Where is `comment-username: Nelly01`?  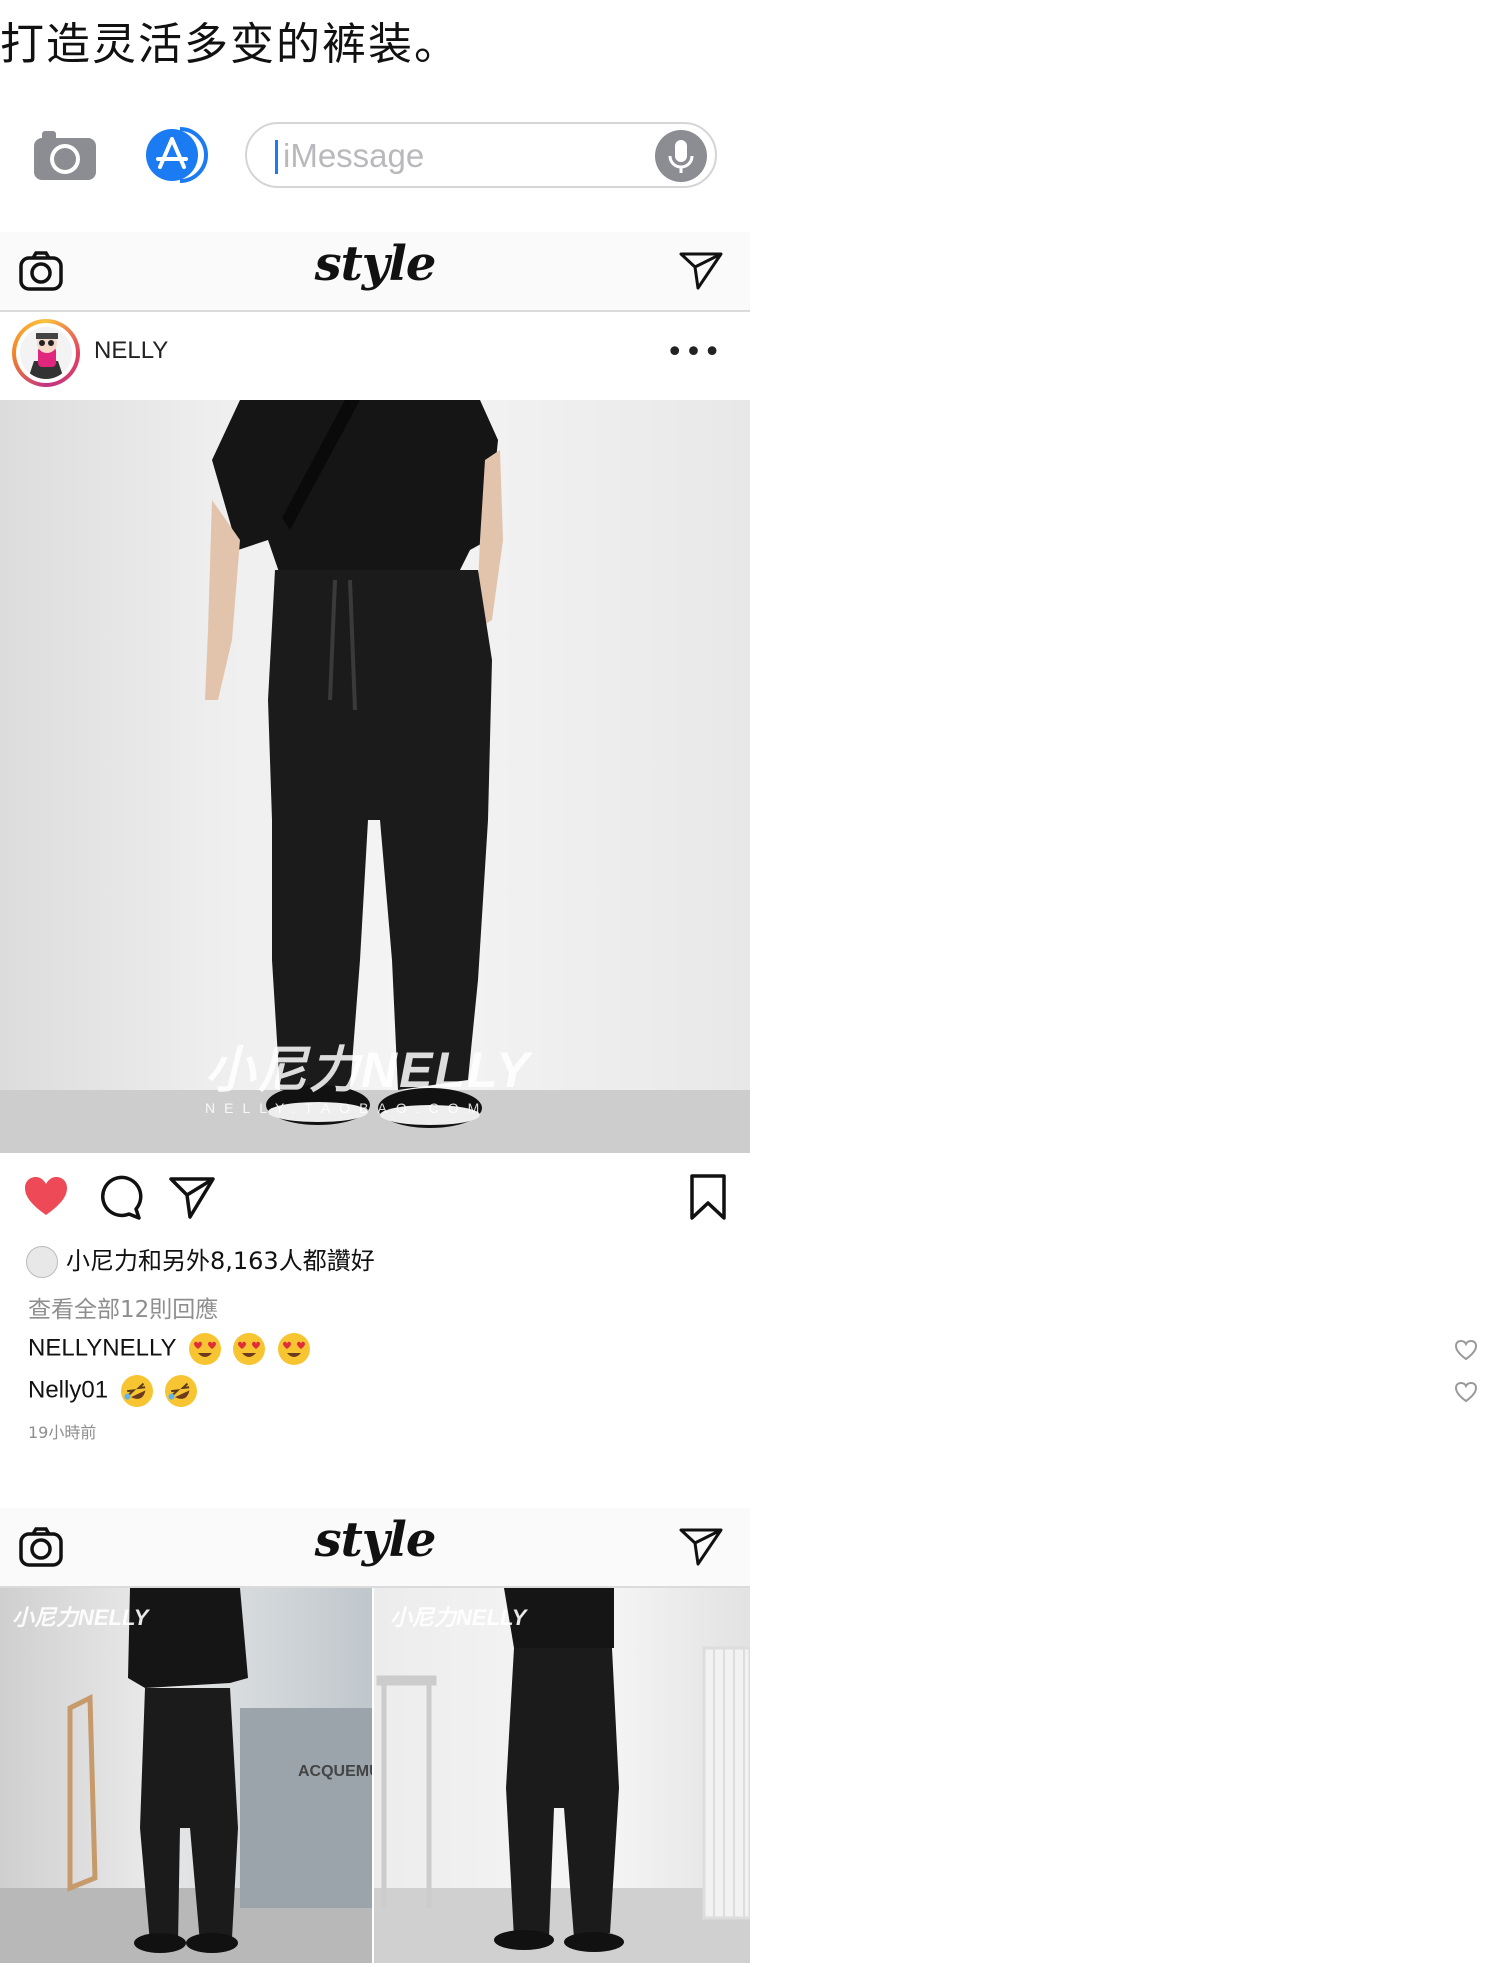
comment-username: Nelly01 is located at coordinates (68, 1389).